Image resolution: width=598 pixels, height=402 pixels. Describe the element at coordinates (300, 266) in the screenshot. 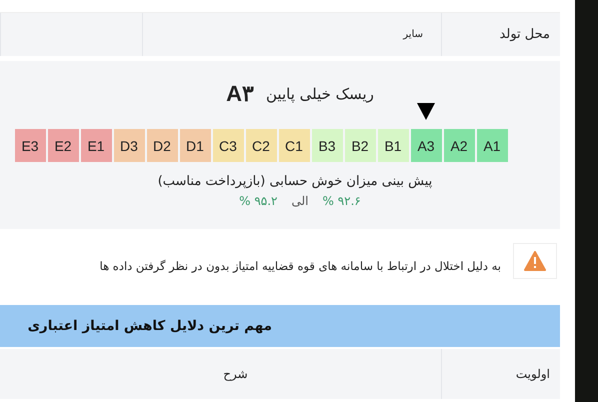

I see `warning-text: به دلیل اختلال در ارتباط با سامانه های قوه قضاییه امتیاز بدون در نظر گرفتن داده ها` at that location.